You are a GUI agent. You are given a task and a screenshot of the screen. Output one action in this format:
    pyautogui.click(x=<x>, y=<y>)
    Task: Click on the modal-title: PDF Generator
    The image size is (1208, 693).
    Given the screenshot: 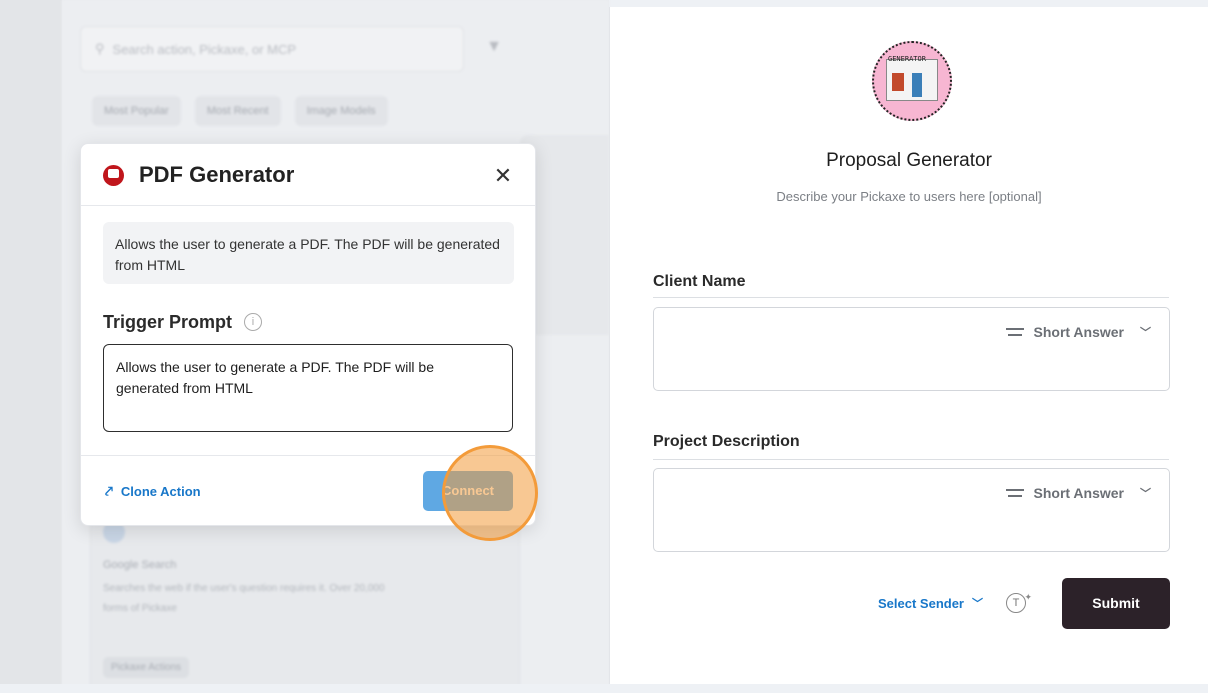 What is the action you would take?
    pyautogui.click(x=217, y=174)
    